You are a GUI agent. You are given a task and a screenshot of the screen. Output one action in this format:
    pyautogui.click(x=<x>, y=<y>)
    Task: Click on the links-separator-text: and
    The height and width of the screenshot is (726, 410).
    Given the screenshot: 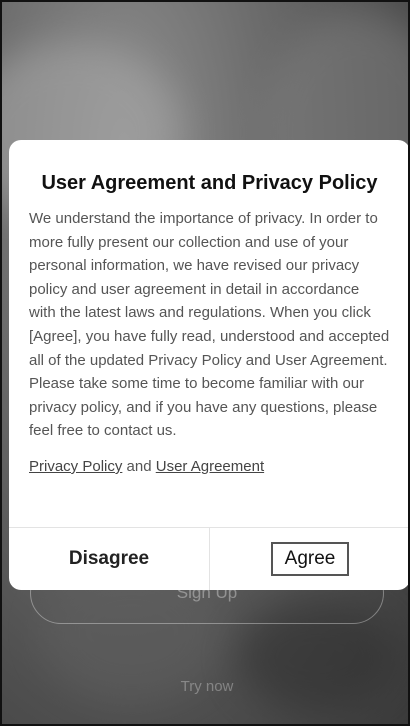 What is the action you would take?
    pyautogui.click(x=139, y=466)
    